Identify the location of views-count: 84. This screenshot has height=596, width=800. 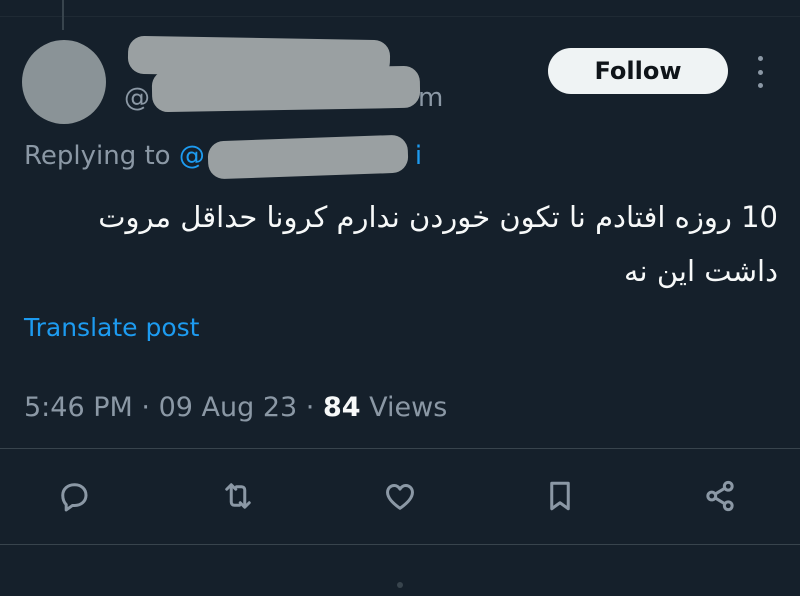
(341, 407).